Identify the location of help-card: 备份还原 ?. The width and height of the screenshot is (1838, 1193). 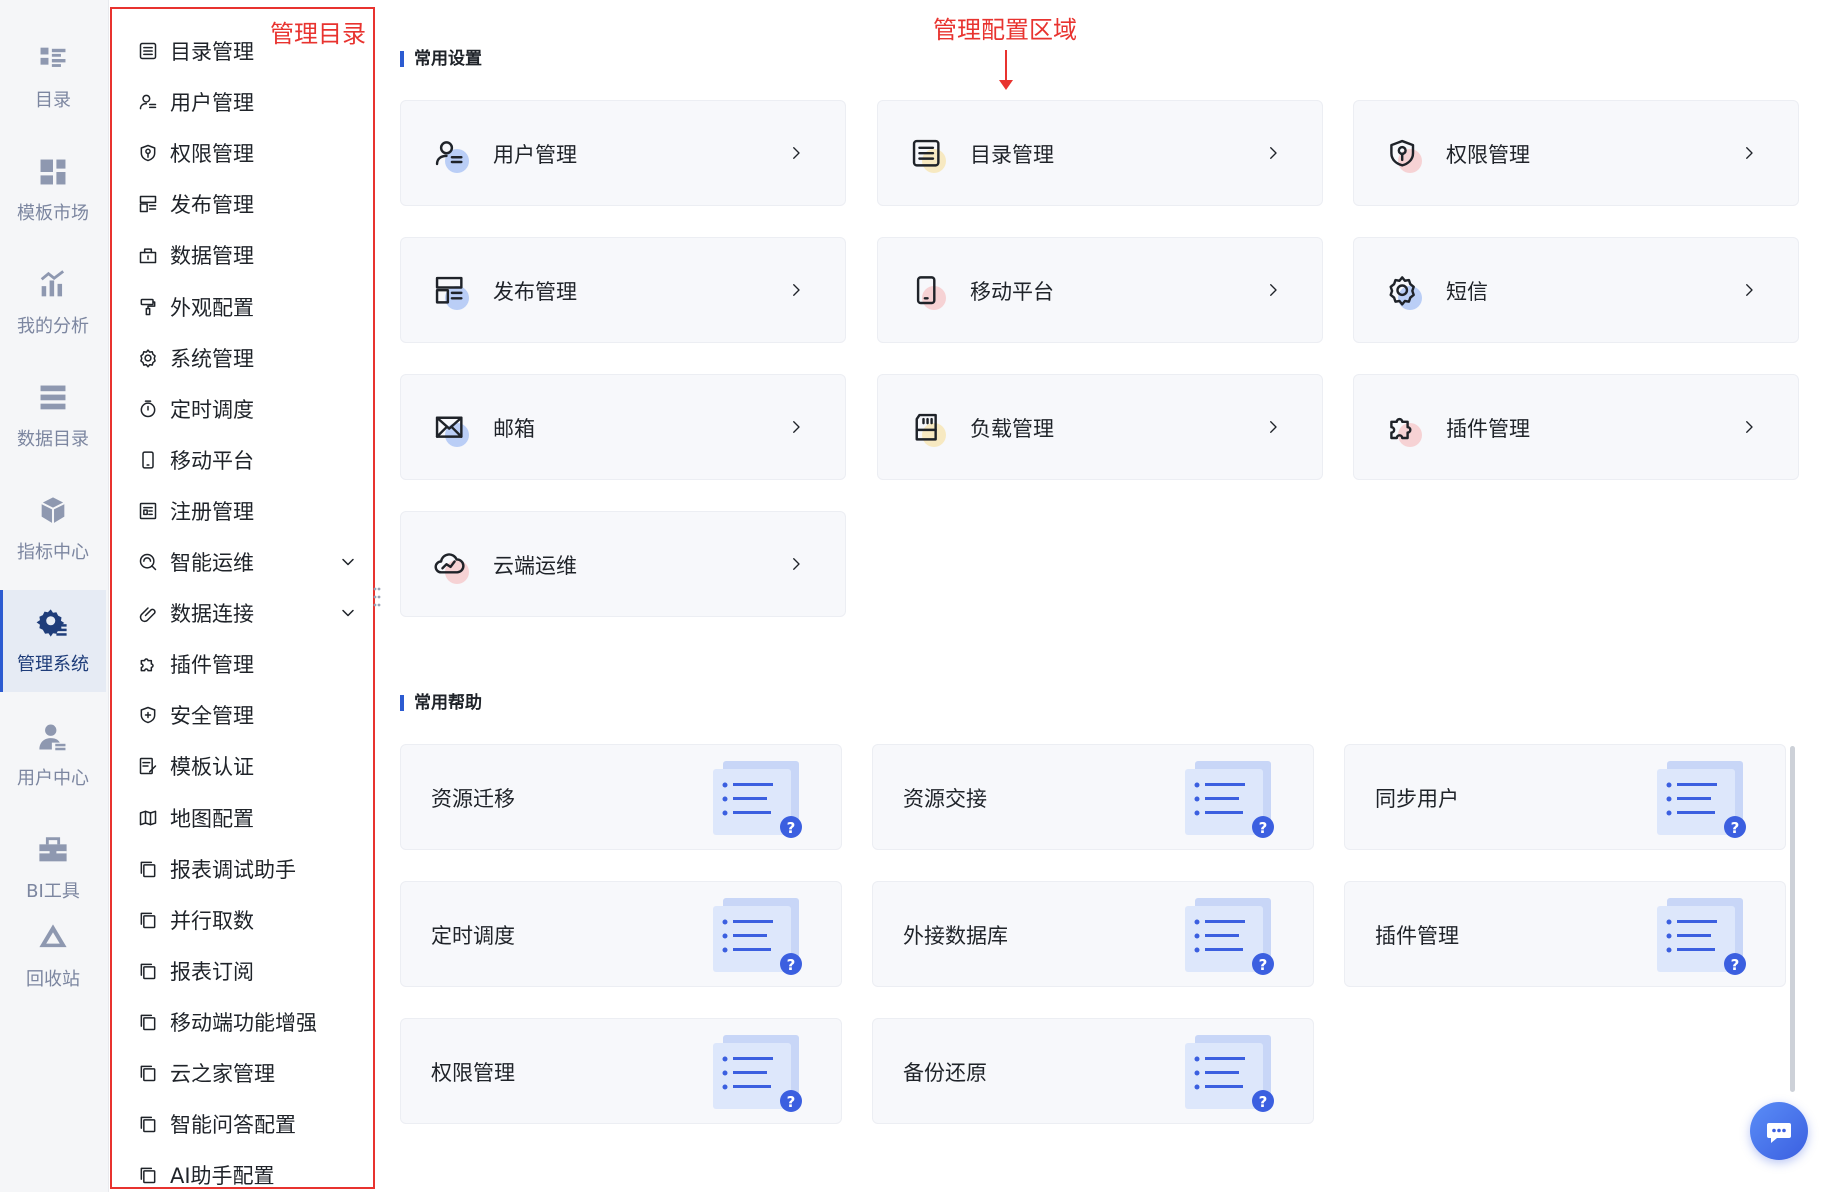
(1093, 1071).